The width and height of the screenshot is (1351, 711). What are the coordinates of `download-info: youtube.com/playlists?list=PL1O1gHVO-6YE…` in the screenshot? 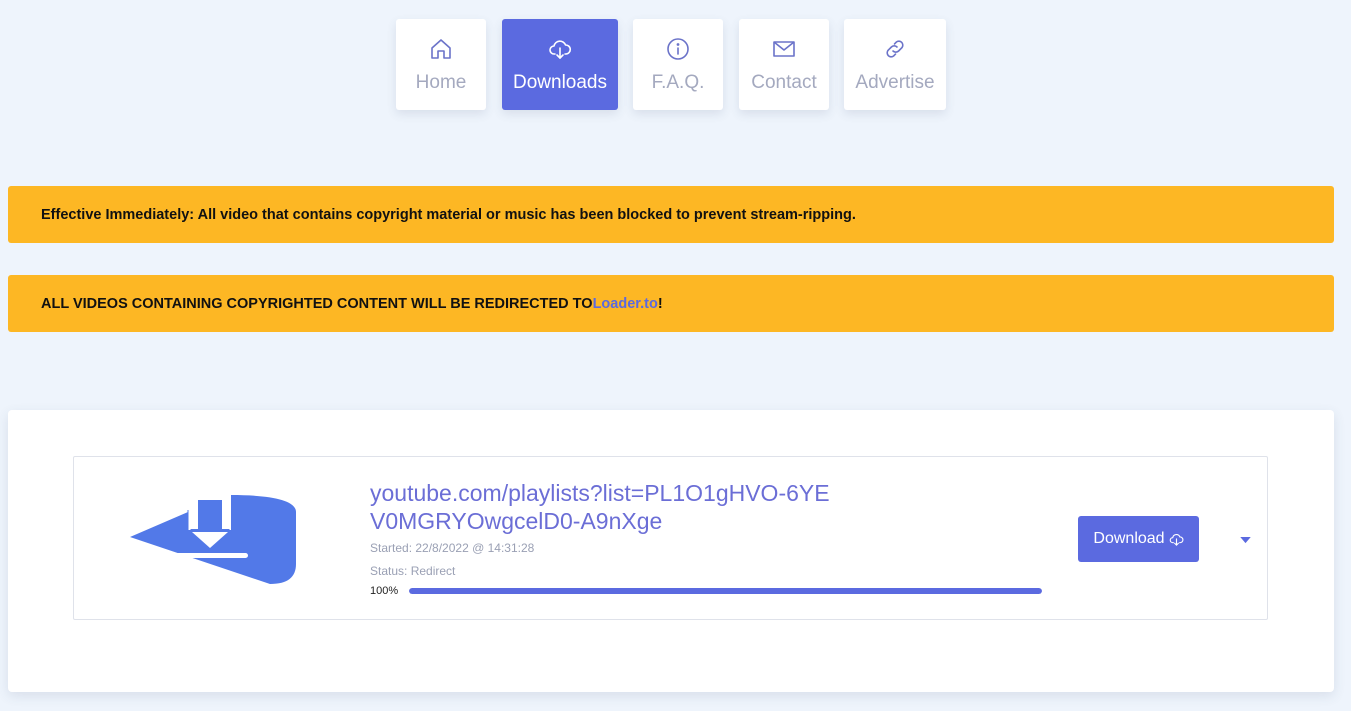 It's located at (710, 538).